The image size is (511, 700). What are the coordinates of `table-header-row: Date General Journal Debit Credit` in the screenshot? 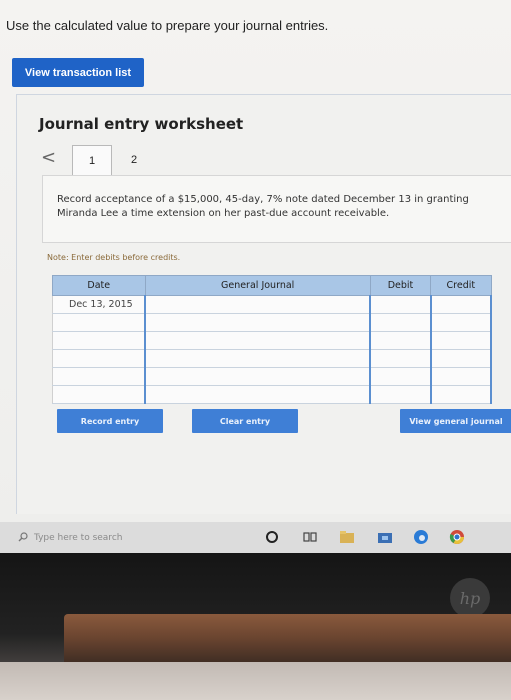 It's located at (272, 285).